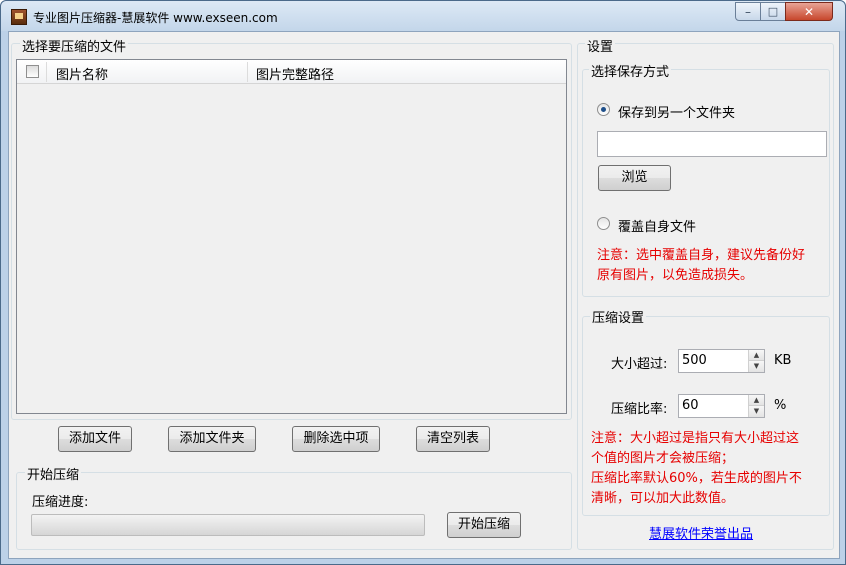  I want to click on window-title: 专业图片压缩器-慧展软件 www.exseen.com, so click(155, 18).